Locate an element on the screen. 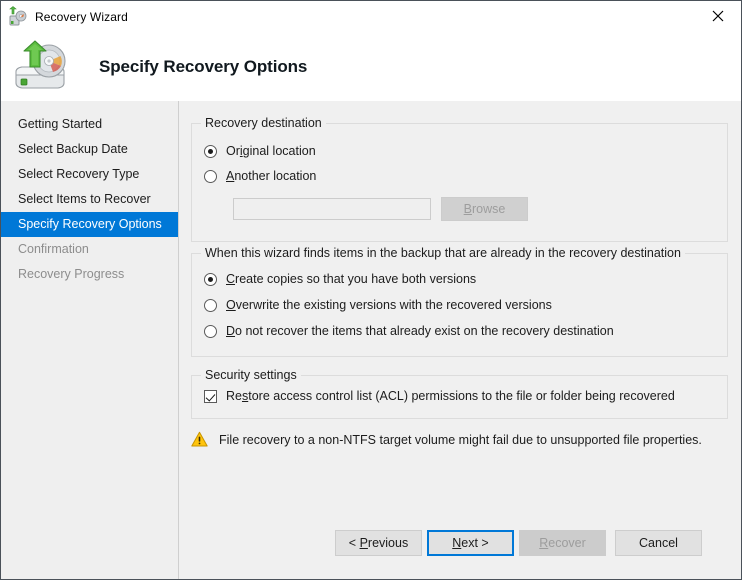 The height and width of the screenshot is (580, 742). sidebar-item-getting-started: Getting Started is located at coordinates (89, 124).